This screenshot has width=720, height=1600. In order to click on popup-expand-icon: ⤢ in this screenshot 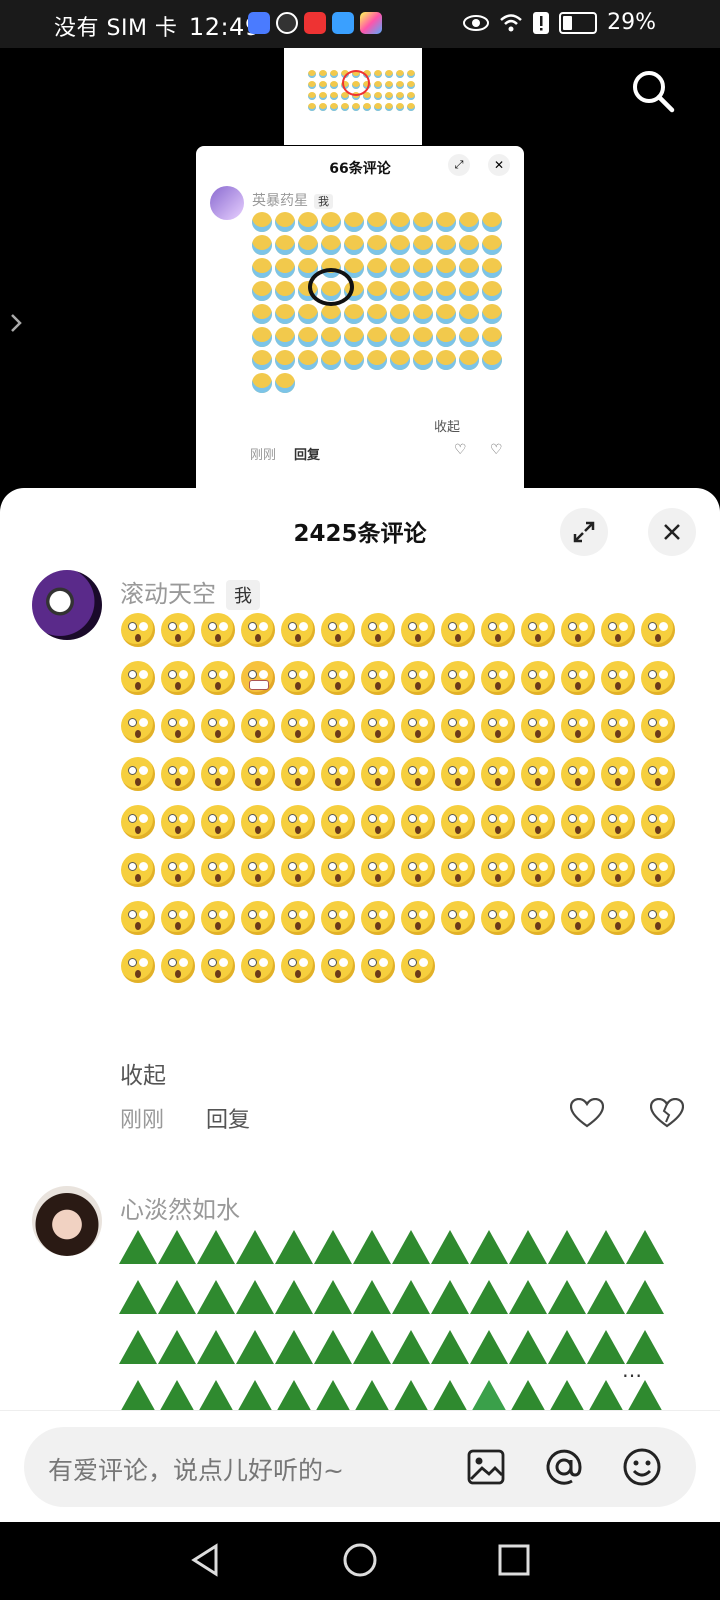, I will do `click(459, 165)`.